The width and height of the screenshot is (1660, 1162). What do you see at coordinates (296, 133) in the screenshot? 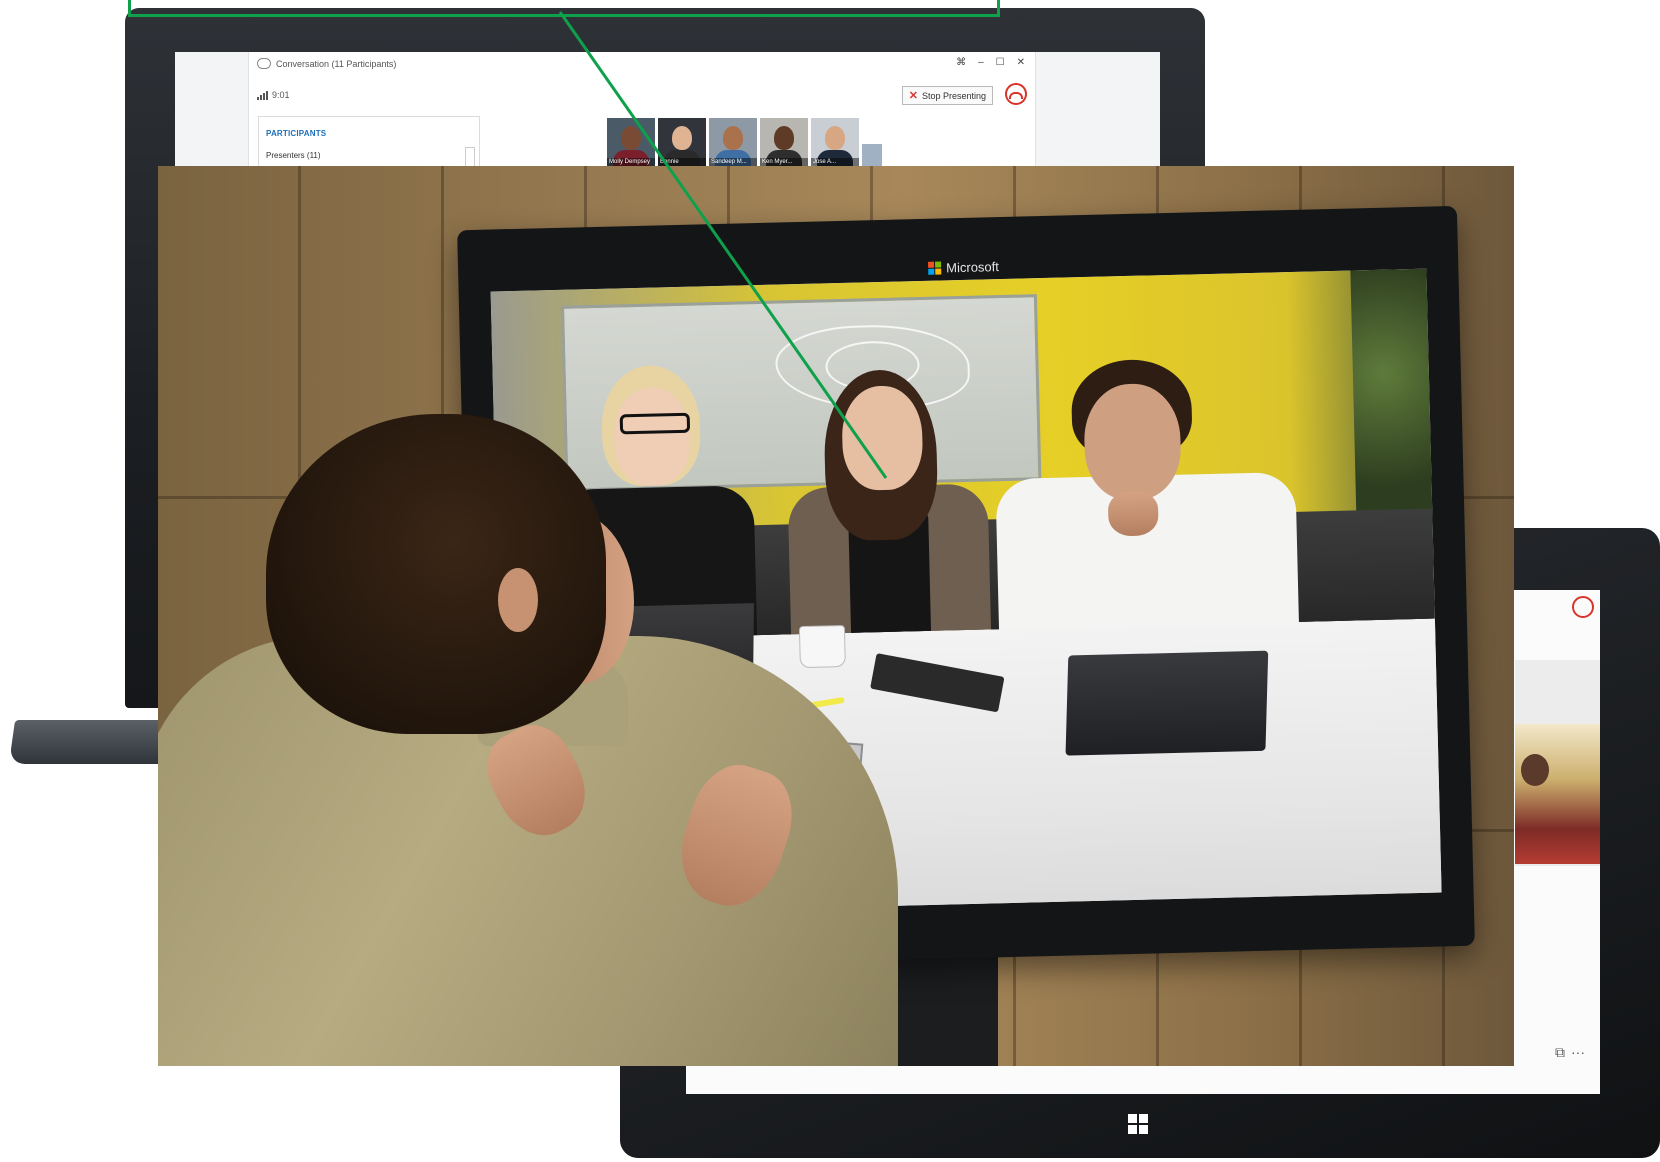
I see `participants-title: PARTICIPANTS` at bounding box center [296, 133].